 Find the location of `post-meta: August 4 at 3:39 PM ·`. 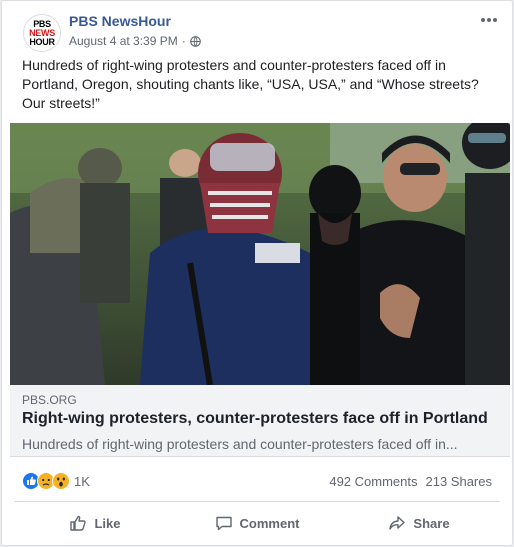

post-meta: August 4 at 3:39 PM · is located at coordinates (135, 41).